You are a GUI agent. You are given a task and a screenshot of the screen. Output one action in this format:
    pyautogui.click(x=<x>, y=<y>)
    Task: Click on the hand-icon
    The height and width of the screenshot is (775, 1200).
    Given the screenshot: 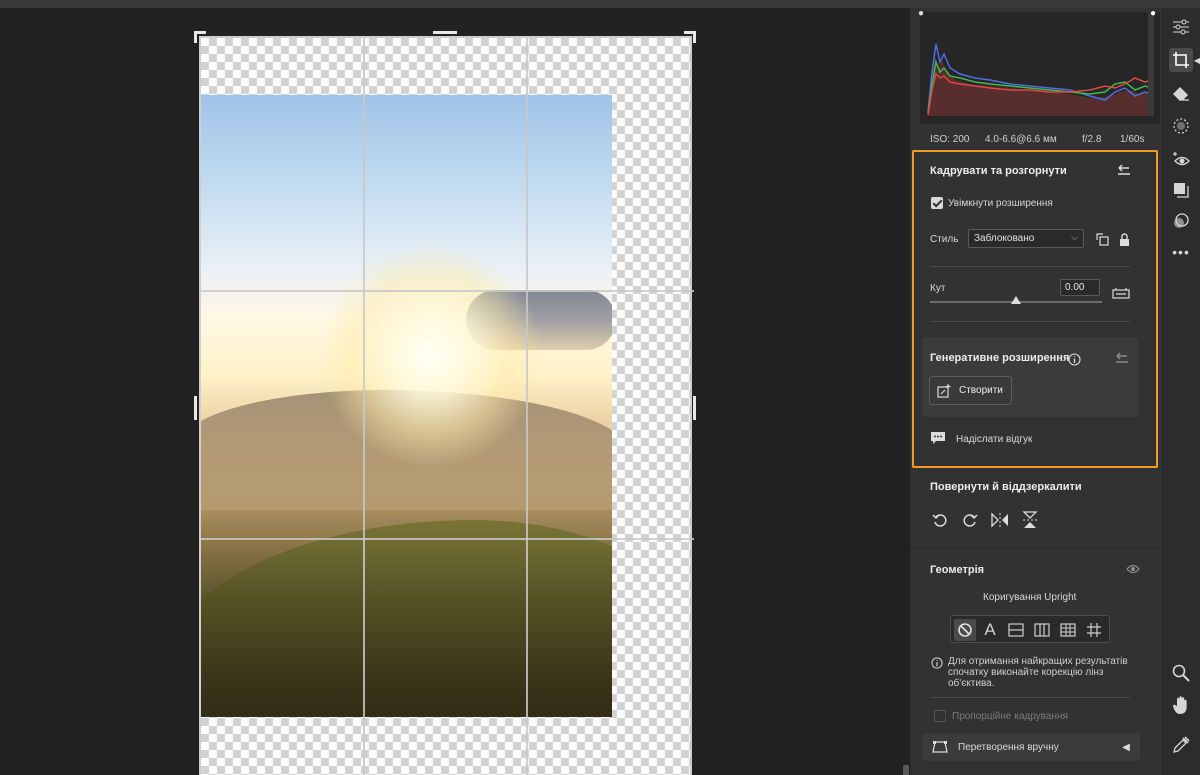 What is the action you would take?
    pyautogui.click(x=1181, y=705)
    